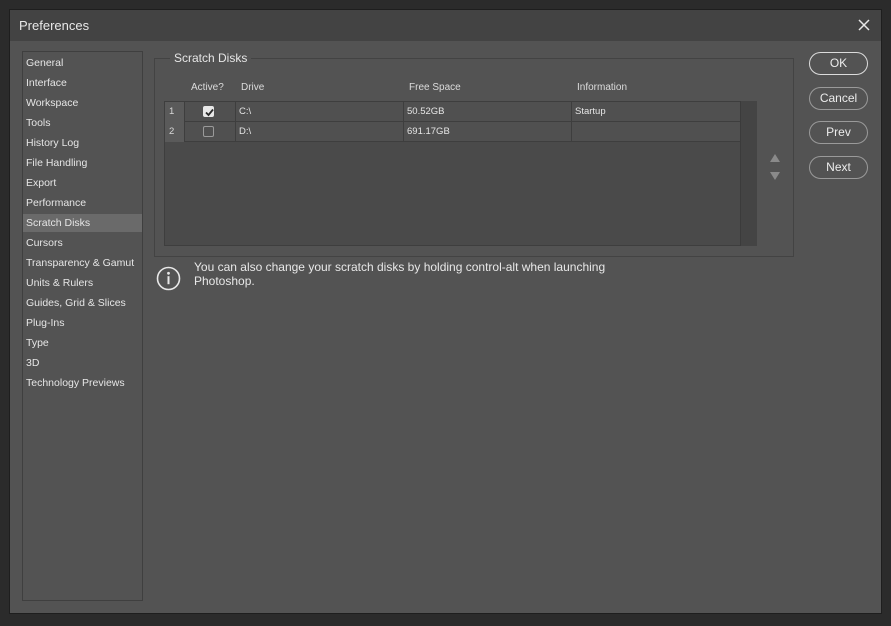  What do you see at coordinates (82, 243) in the screenshot?
I see `sidebar-item-cursors: Cursors` at bounding box center [82, 243].